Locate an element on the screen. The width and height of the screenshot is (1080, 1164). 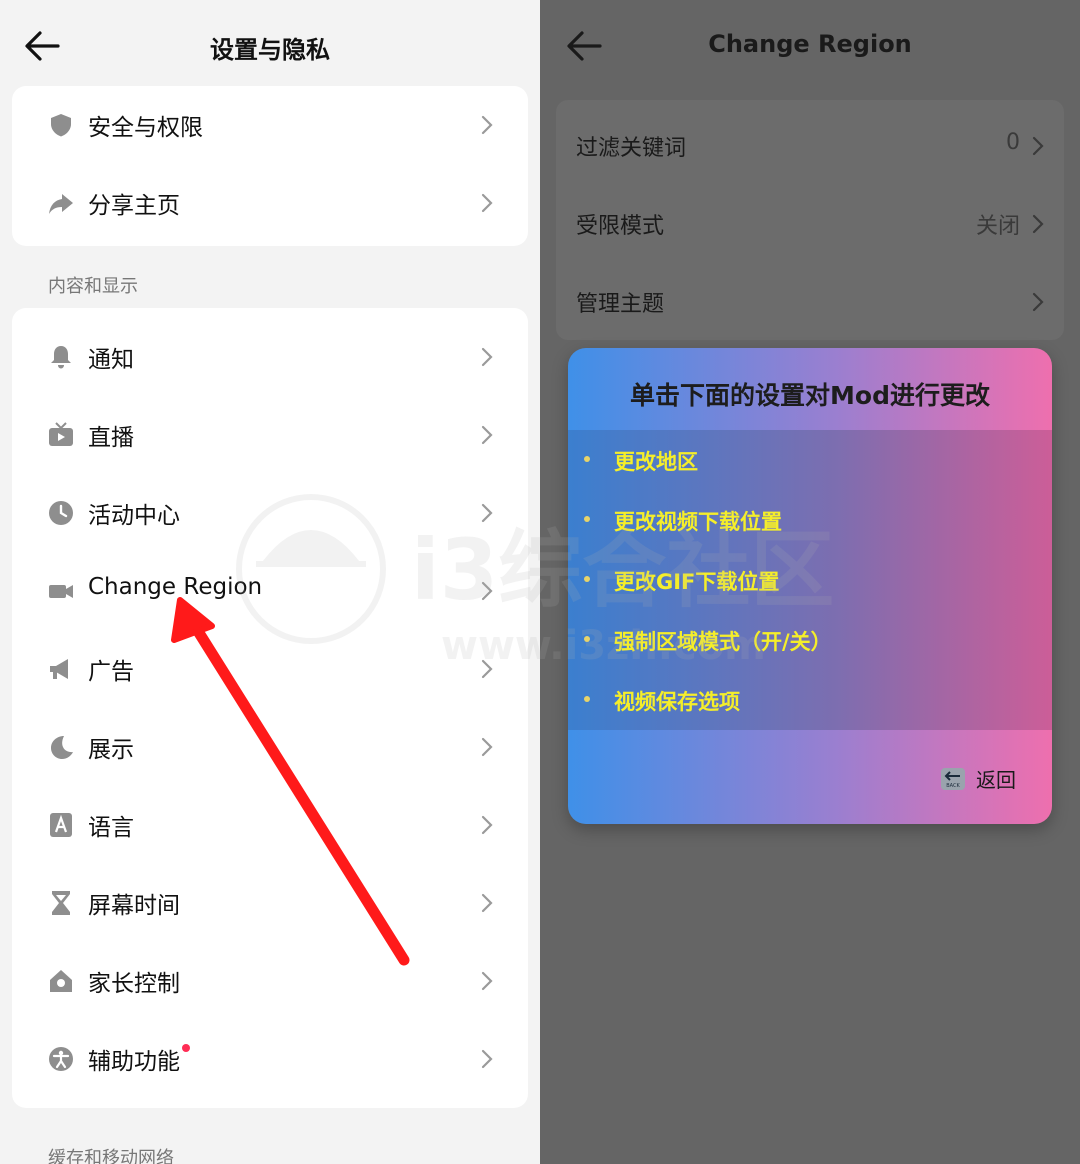
settings-item-share-profile: 分享主页 is located at coordinates (270, 203).